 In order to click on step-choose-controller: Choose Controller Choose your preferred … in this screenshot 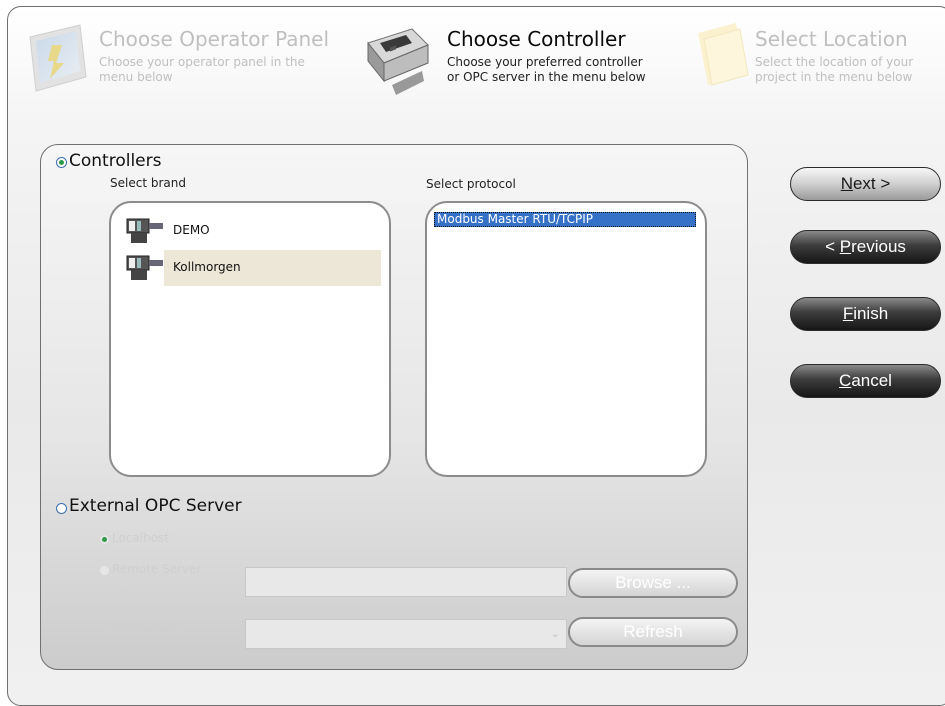, I will do `click(528, 62)`.